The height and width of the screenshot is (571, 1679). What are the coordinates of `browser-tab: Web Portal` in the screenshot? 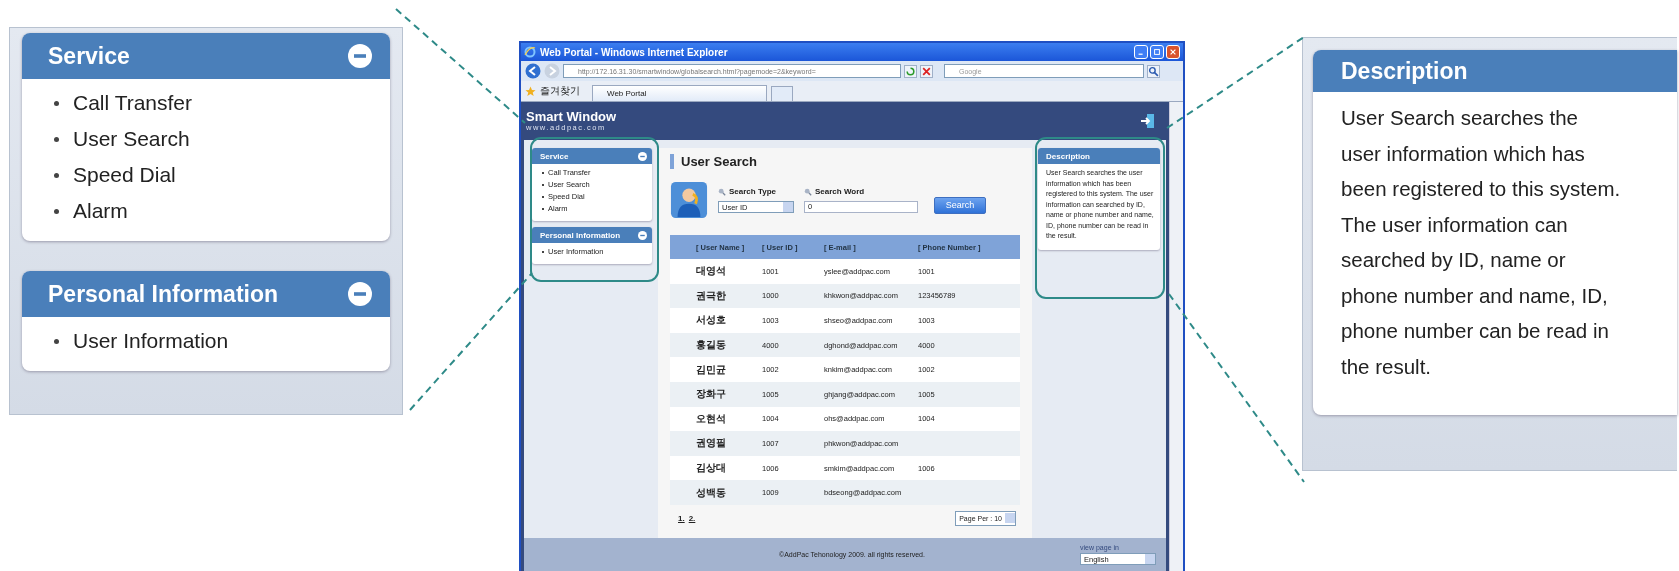 It's located at (679, 93).